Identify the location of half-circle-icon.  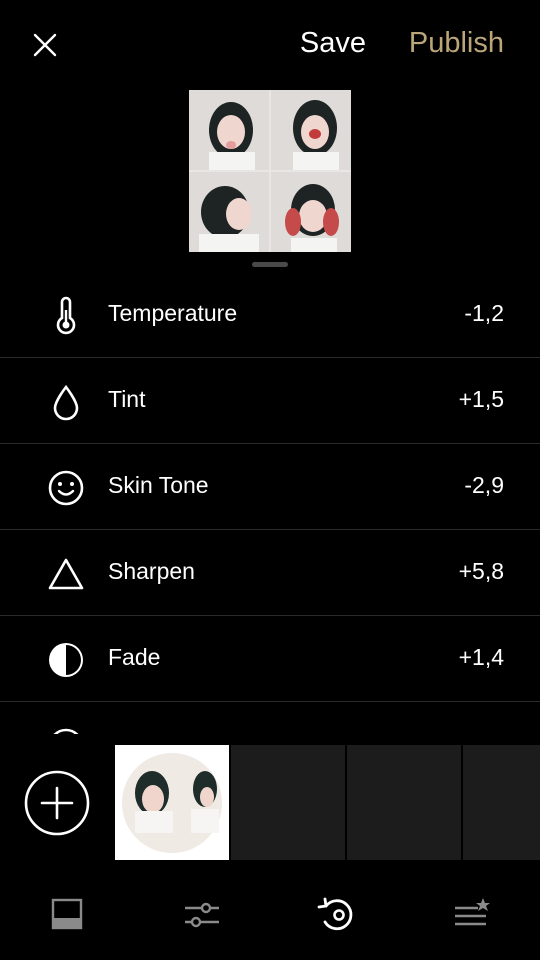
(66, 660).